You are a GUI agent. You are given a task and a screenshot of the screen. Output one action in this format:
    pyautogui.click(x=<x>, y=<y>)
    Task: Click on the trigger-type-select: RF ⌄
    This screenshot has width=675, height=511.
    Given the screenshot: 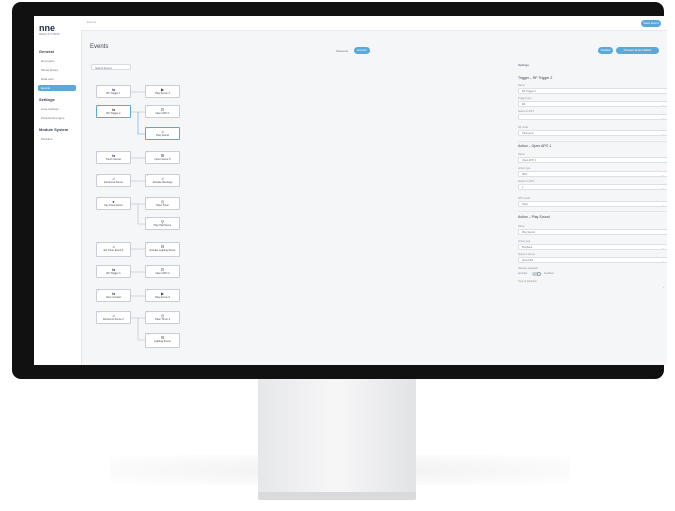 What is the action you would take?
    pyautogui.click(x=592, y=104)
    